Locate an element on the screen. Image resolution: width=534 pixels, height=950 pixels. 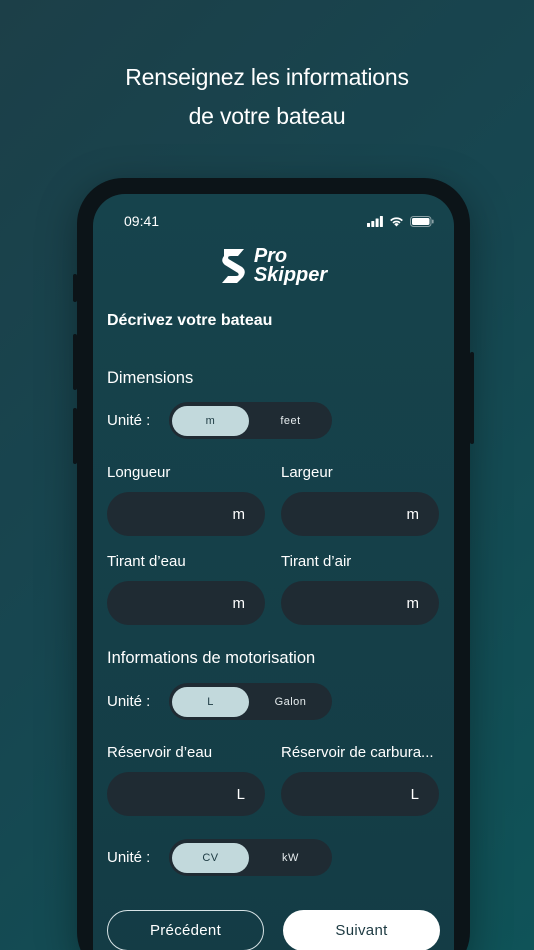
phone-mute-switch is located at coordinates (75, 288).